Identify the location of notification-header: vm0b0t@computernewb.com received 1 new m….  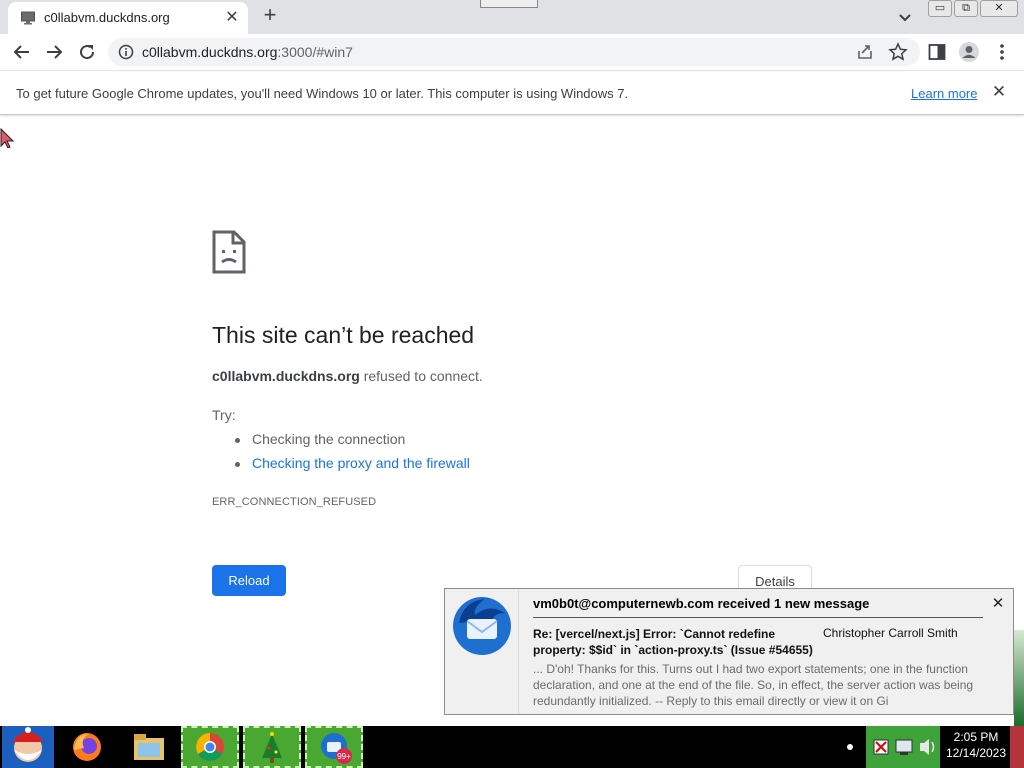
(701, 603).